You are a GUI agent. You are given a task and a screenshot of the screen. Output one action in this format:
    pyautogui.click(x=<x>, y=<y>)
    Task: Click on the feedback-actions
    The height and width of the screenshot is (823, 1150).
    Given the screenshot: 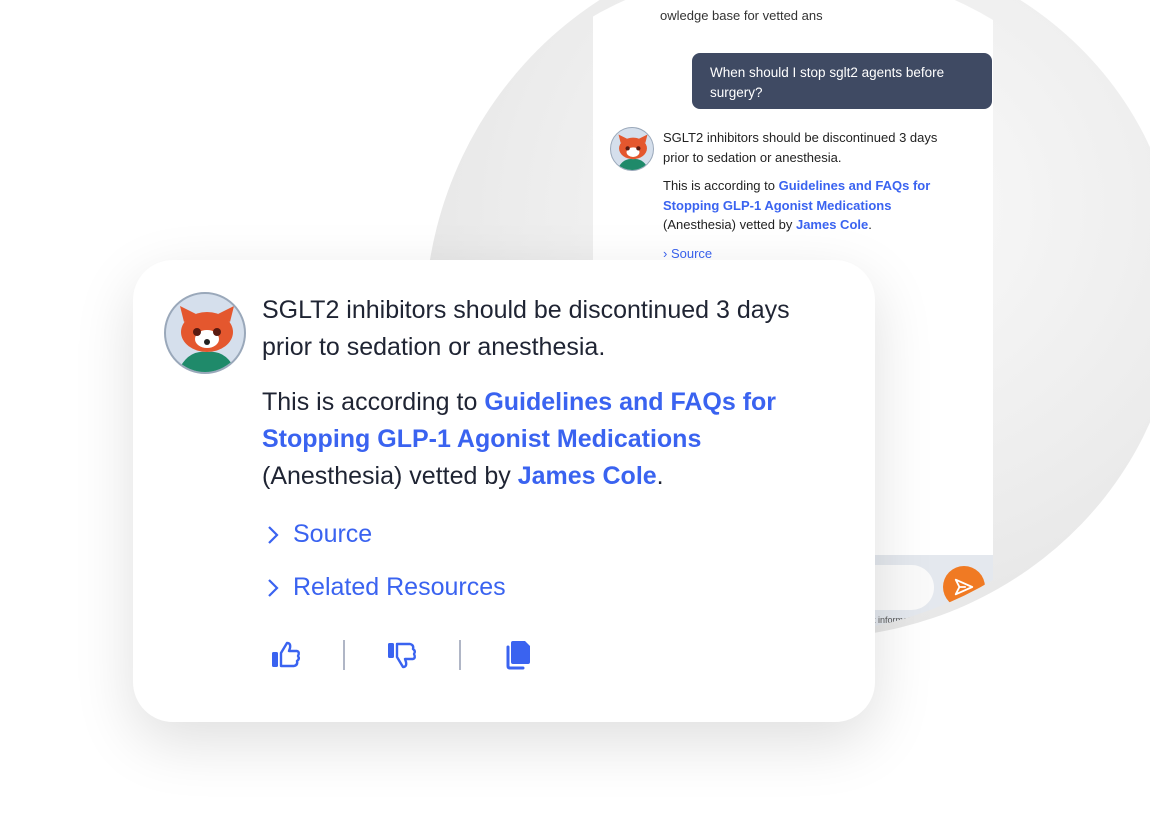 What is the action you would take?
    pyautogui.click(x=402, y=655)
    